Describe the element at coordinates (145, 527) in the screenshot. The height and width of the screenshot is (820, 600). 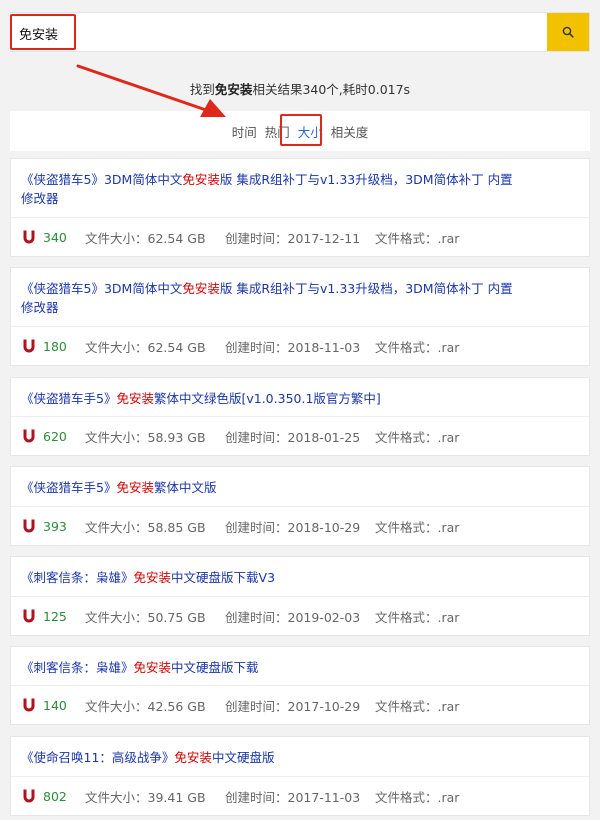
I see `file-size: 文件大小：58.85 GB` at that location.